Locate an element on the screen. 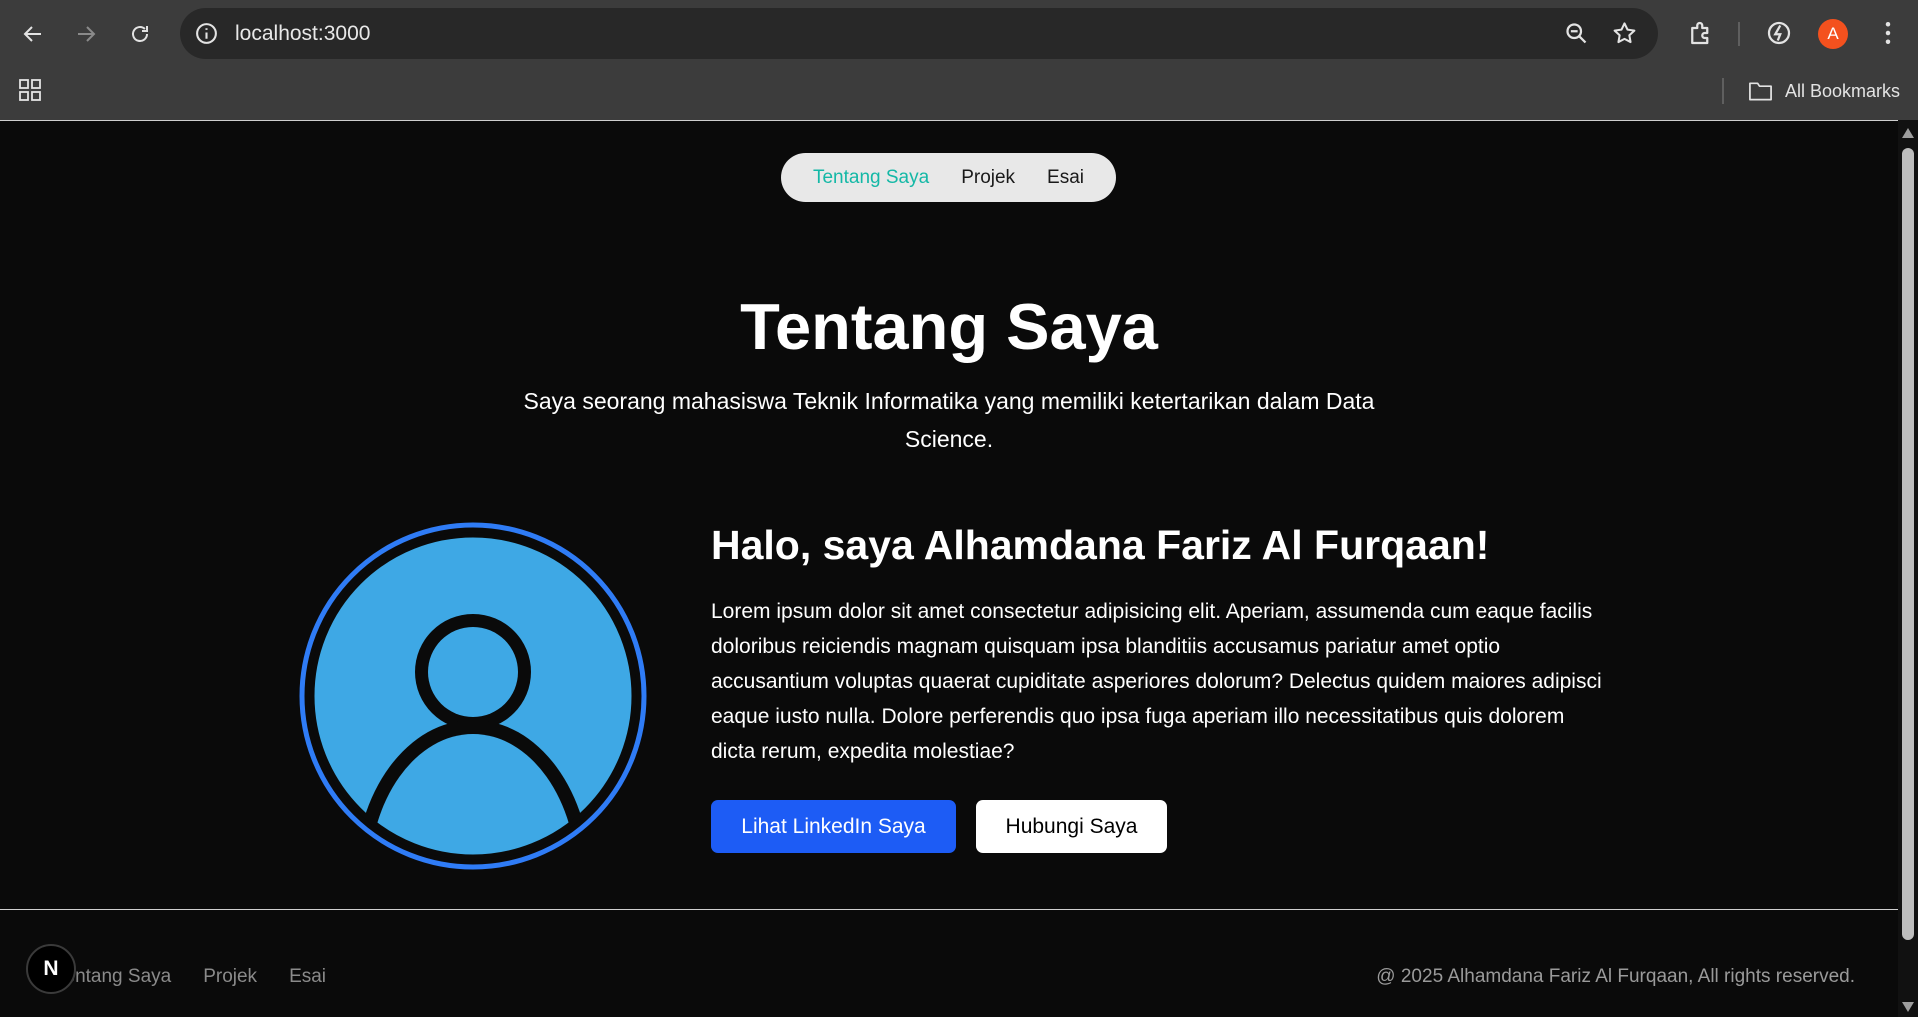 This screenshot has height=1017, width=1918. footer-divider is located at coordinates (949, 909).